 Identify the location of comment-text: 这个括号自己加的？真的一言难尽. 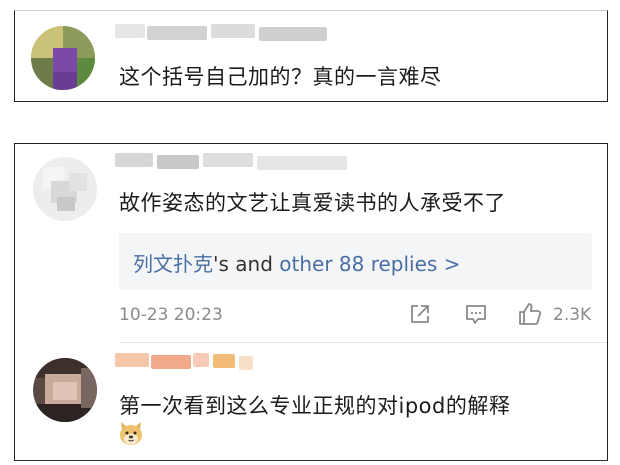
(280, 77).